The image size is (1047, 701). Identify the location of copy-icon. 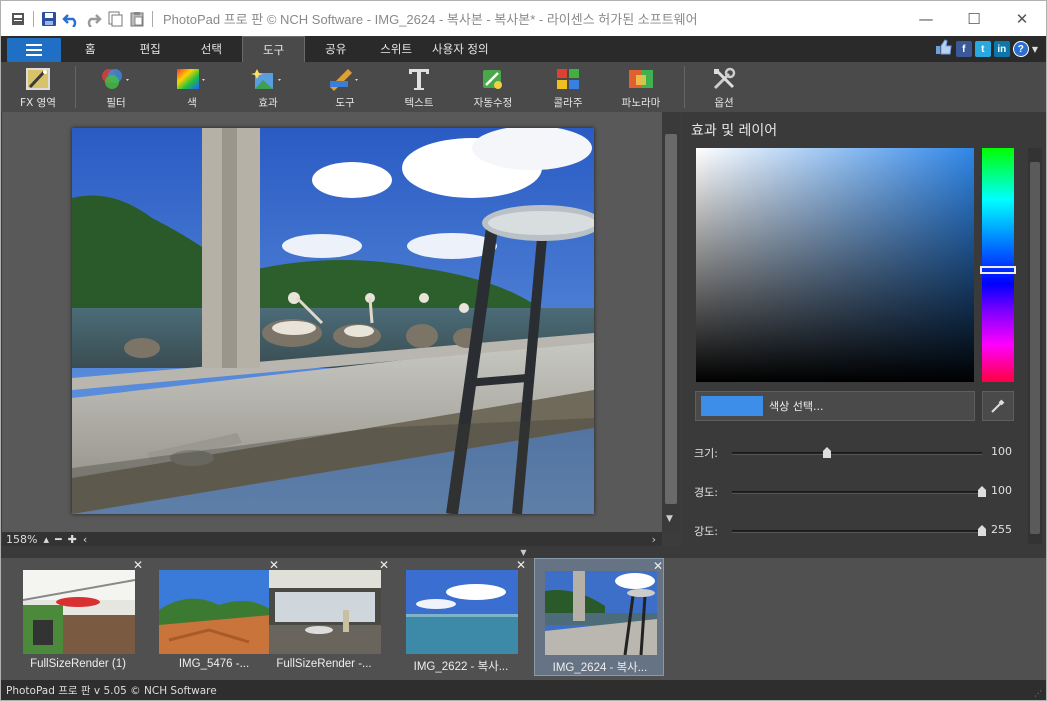
(115, 19).